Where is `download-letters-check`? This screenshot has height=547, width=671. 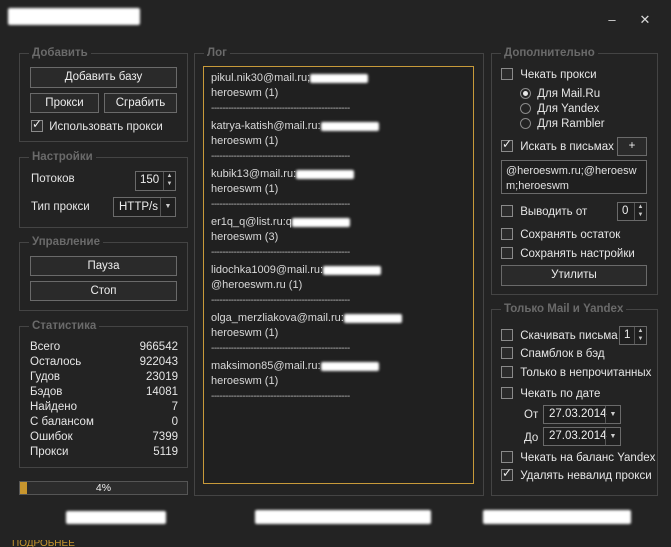 download-letters-check is located at coordinates (507, 335).